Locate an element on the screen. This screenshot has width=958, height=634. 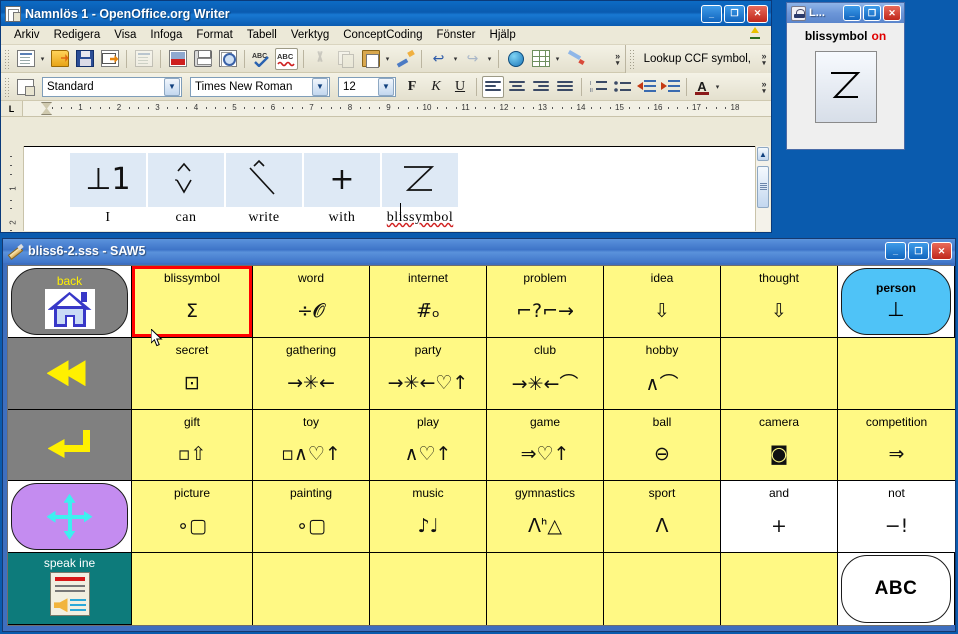
menu-item-conceptcoding: ConceptCoding is located at coordinates (382, 35).